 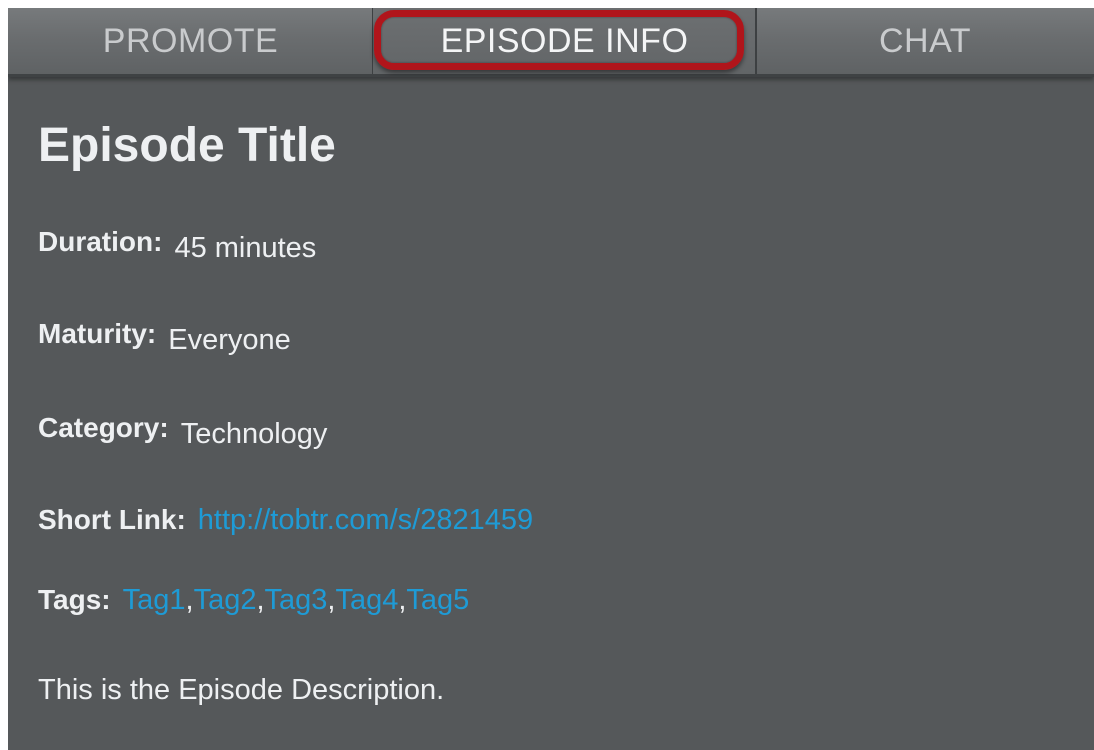 I want to click on duration-row: Duration: 45 minutes, so click(x=177, y=245).